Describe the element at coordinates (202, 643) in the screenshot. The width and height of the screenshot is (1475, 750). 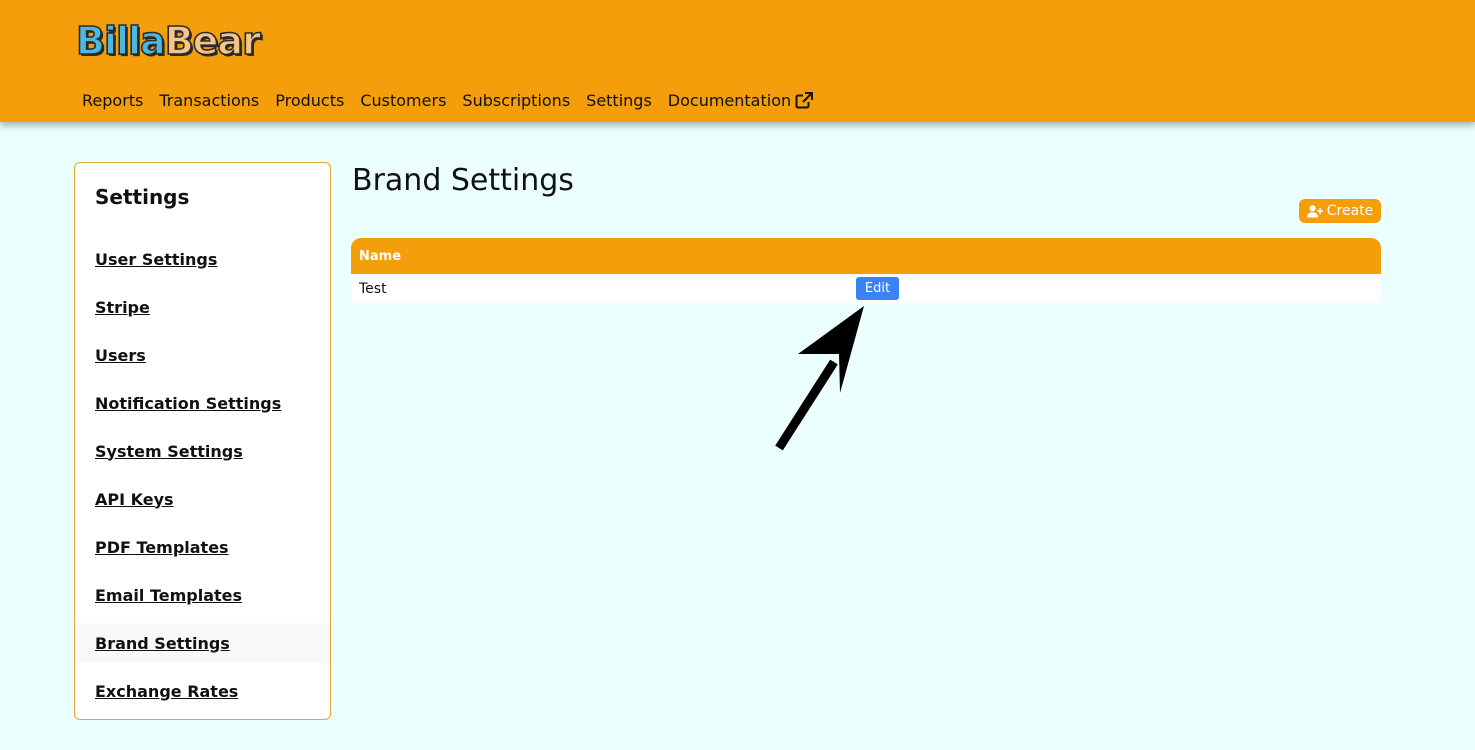
I see `sidebar-item-brand-settings: Brand Settings` at that location.